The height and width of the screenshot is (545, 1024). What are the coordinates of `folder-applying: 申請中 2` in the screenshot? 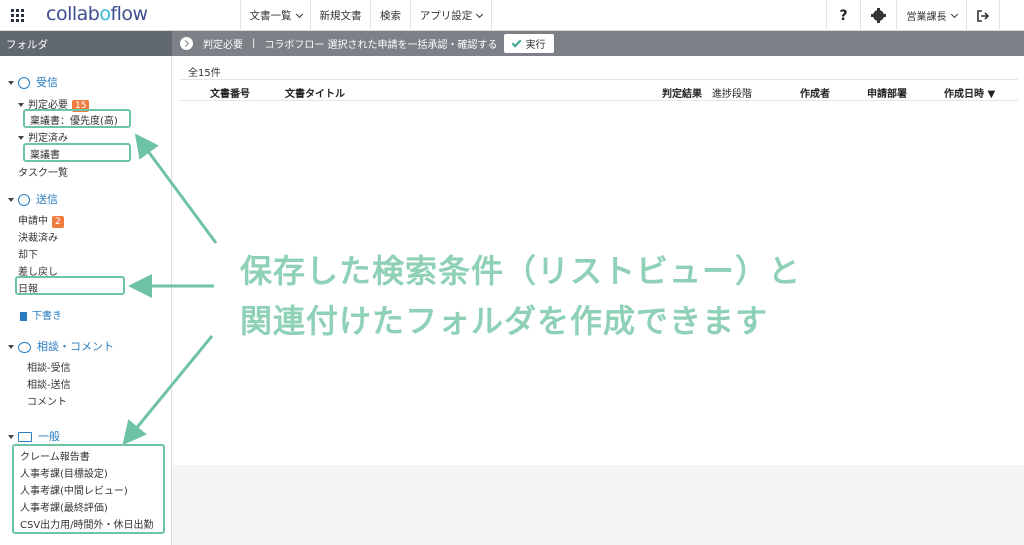 It's located at (41, 220).